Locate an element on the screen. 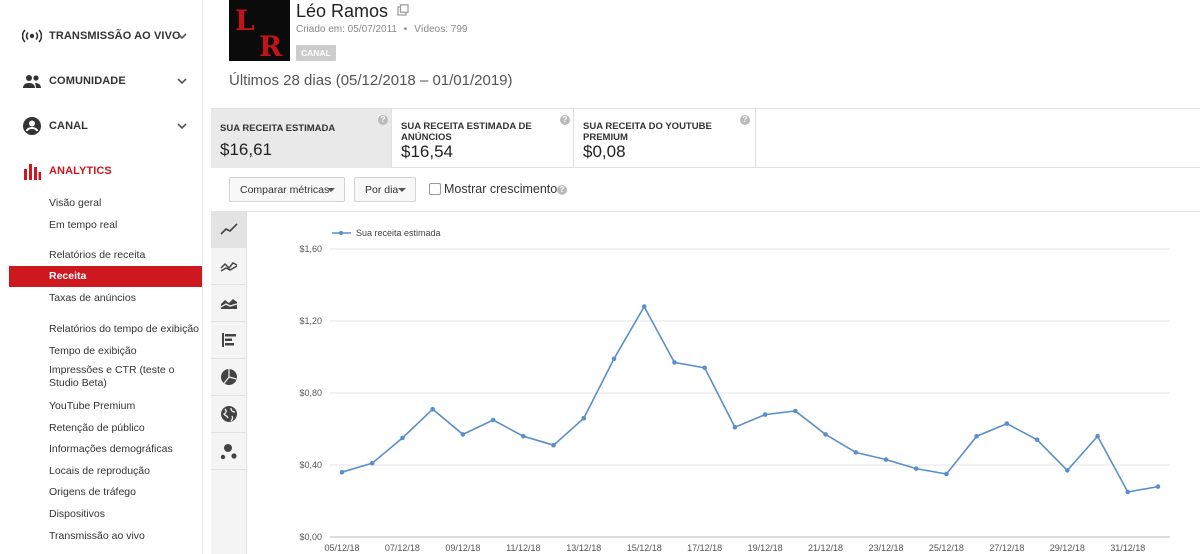 The height and width of the screenshot is (554, 1200). chart-type-bar is located at coordinates (228, 340).